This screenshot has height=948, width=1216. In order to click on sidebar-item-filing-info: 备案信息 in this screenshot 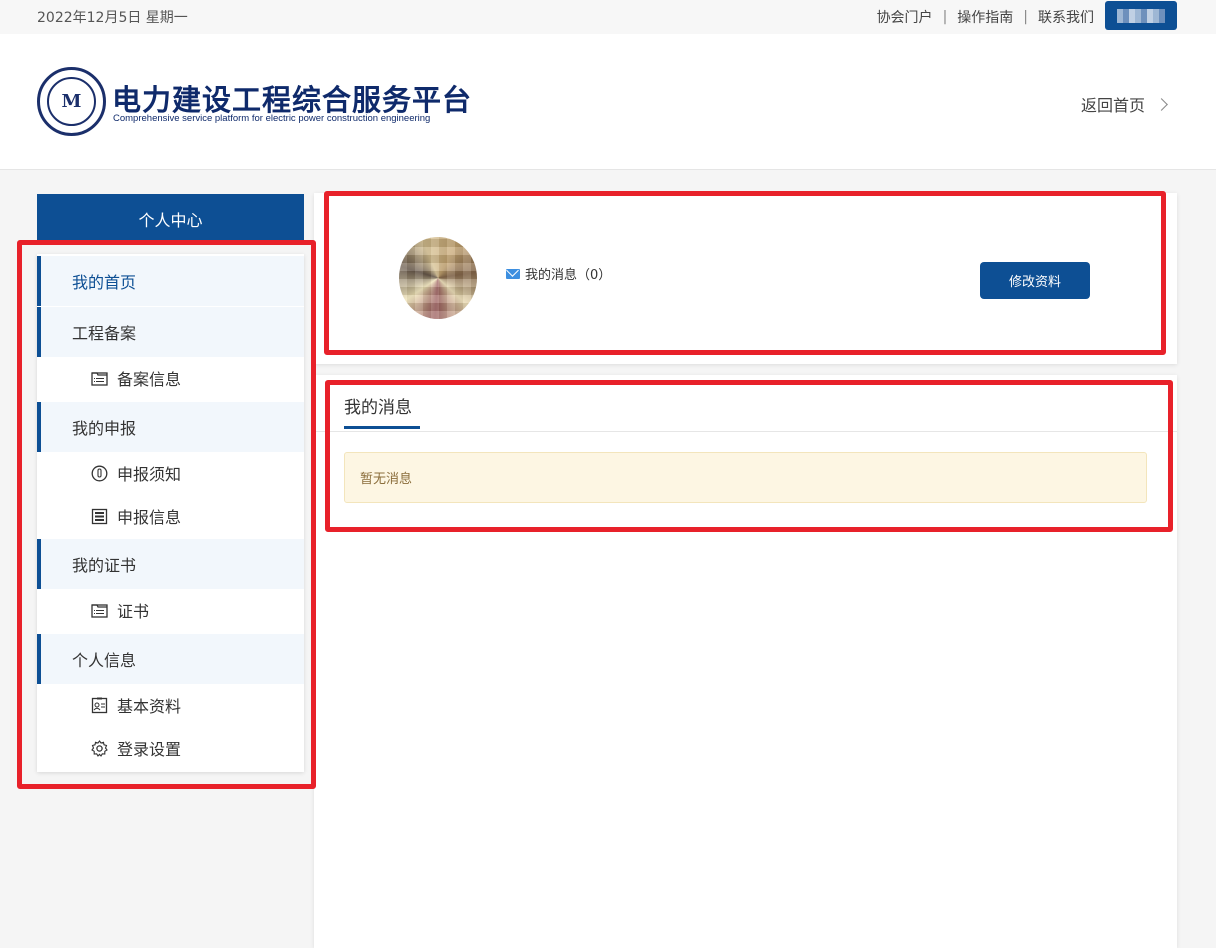, I will do `click(170, 378)`.